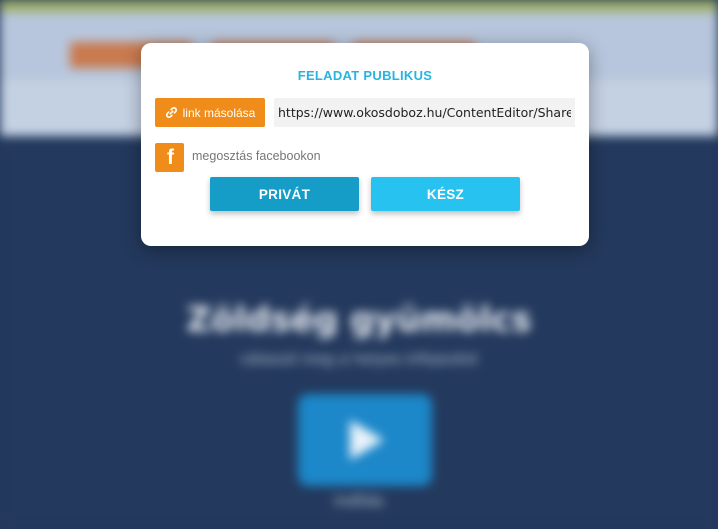 This screenshot has height=529, width=718. I want to click on facebook-glyph: f, so click(170, 157).